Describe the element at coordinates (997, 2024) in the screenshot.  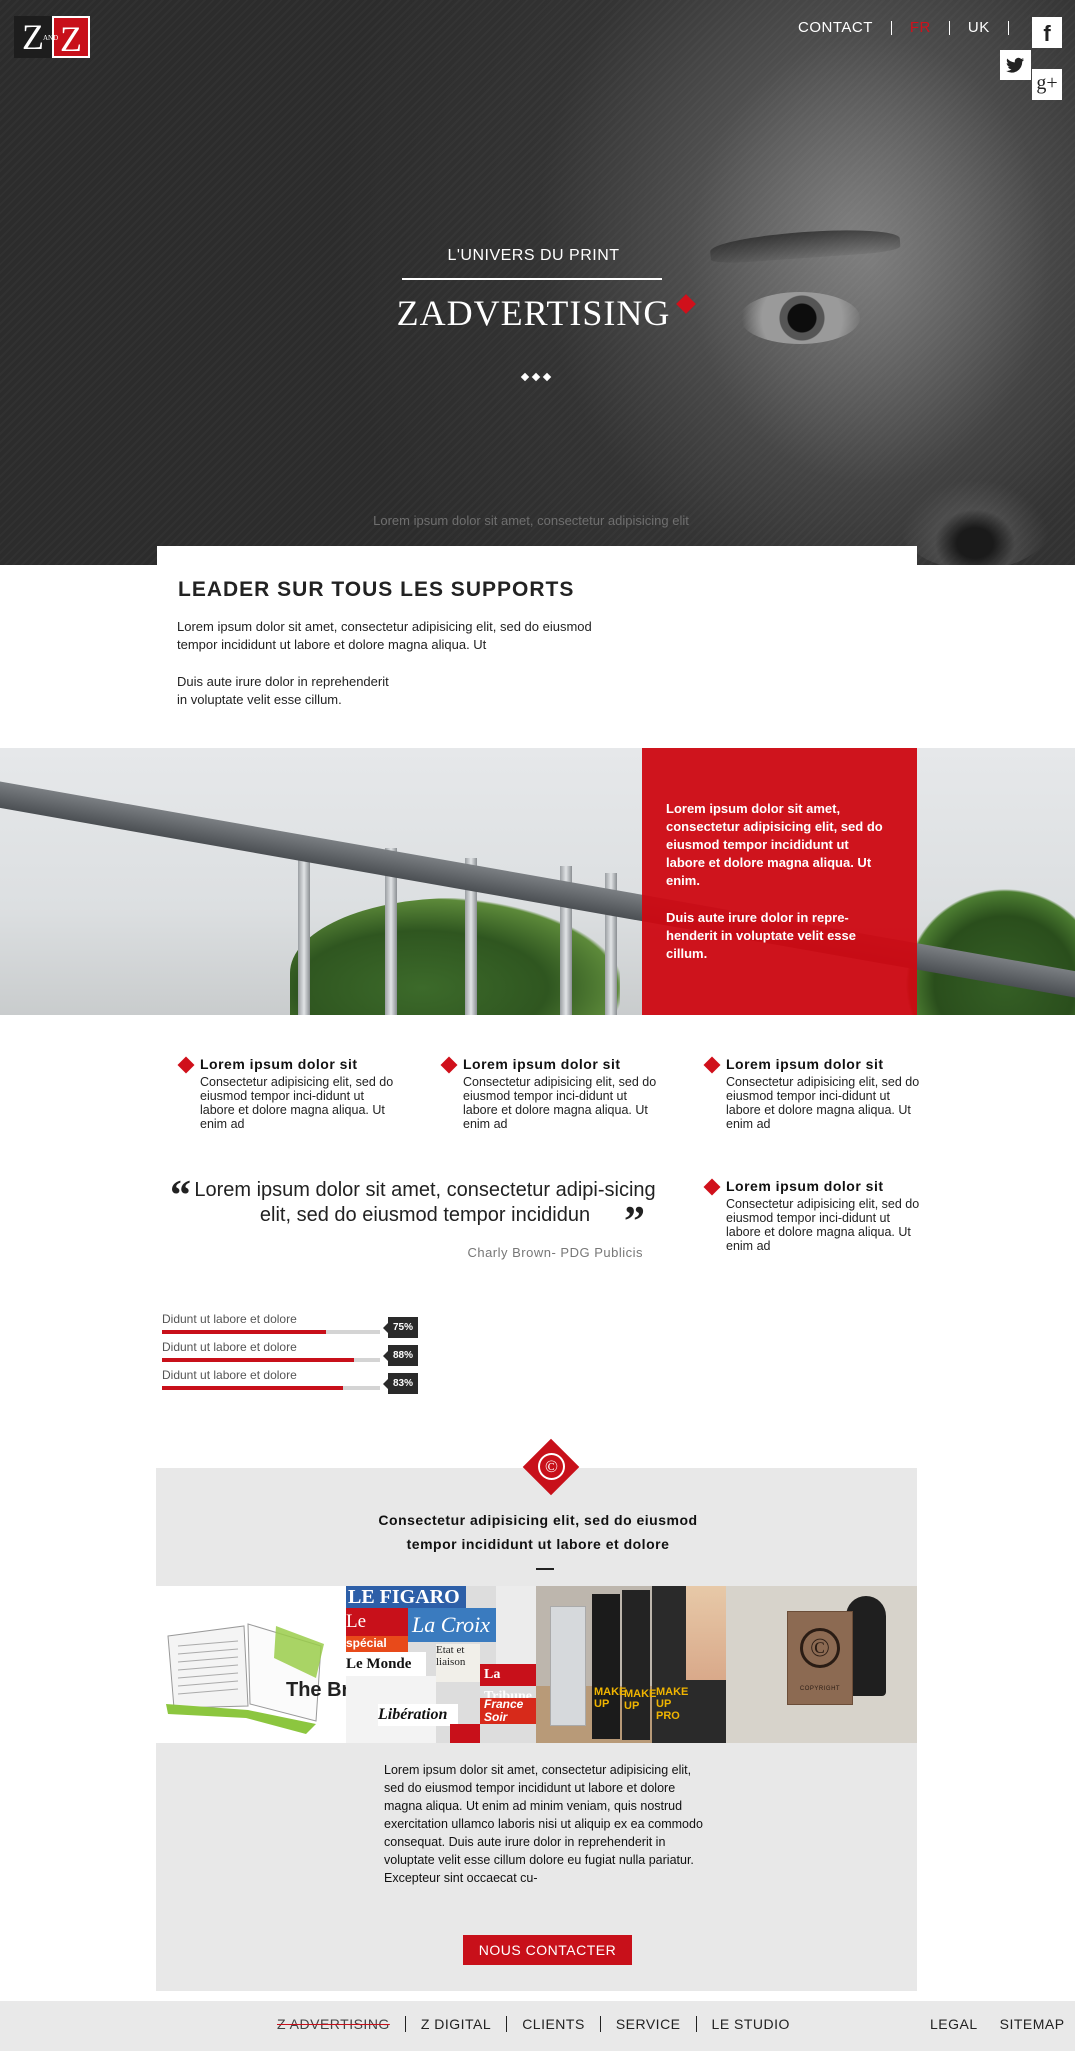
I see `footer-right-links: LEGAL SITEMAP` at that location.